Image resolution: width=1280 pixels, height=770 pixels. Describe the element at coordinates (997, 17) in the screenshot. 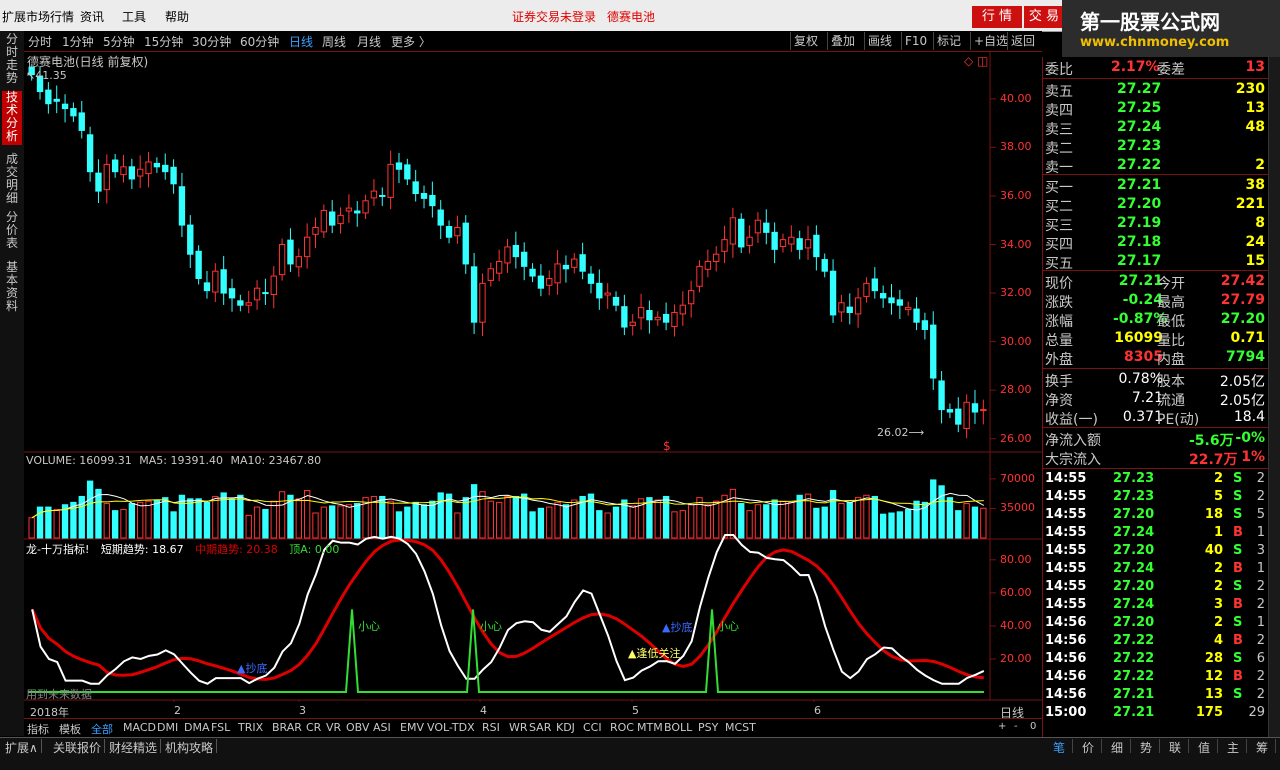

I see `quote-button: 行 情` at that location.